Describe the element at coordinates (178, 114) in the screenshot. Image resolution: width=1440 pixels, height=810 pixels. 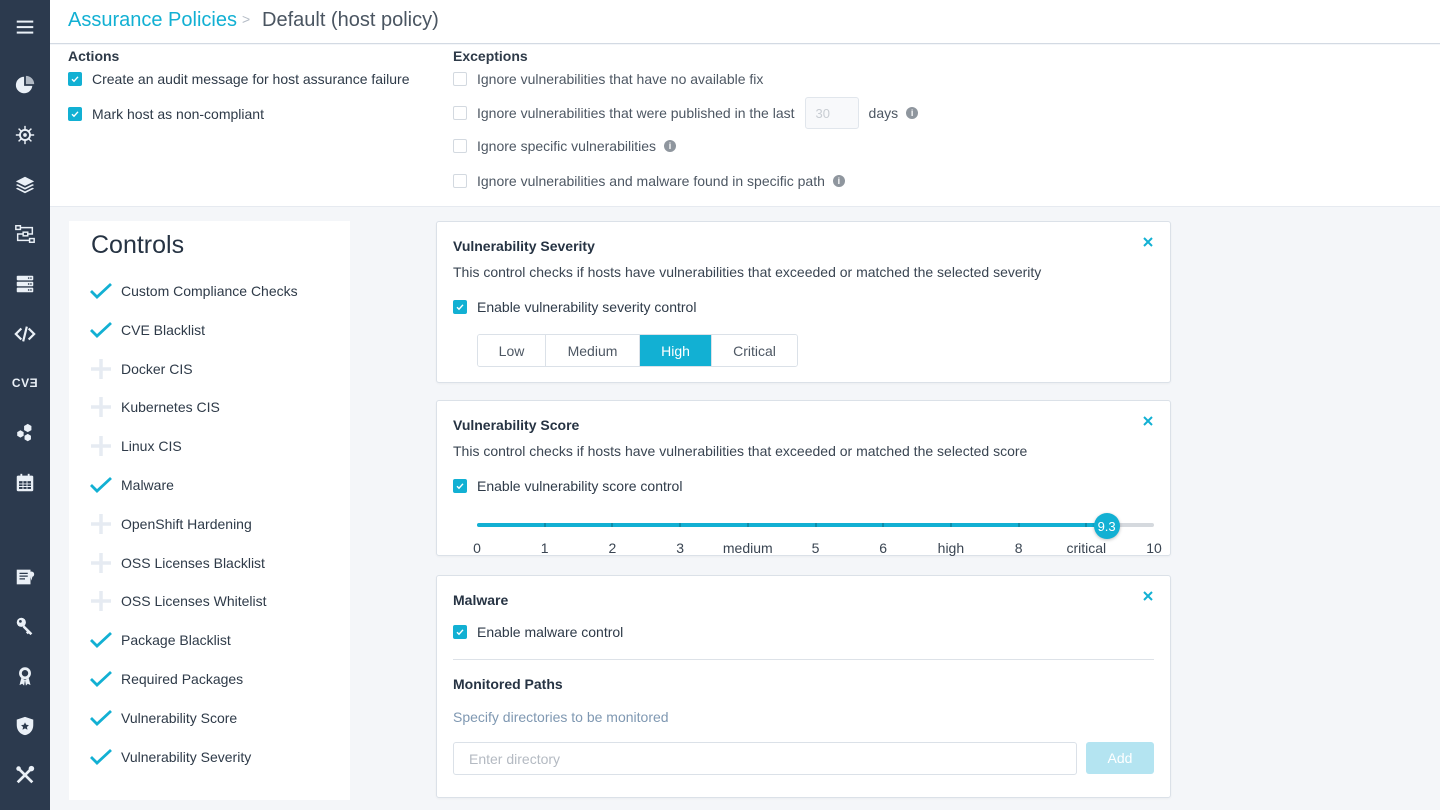
I see `option-label: Mark host as non-compliant` at that location.